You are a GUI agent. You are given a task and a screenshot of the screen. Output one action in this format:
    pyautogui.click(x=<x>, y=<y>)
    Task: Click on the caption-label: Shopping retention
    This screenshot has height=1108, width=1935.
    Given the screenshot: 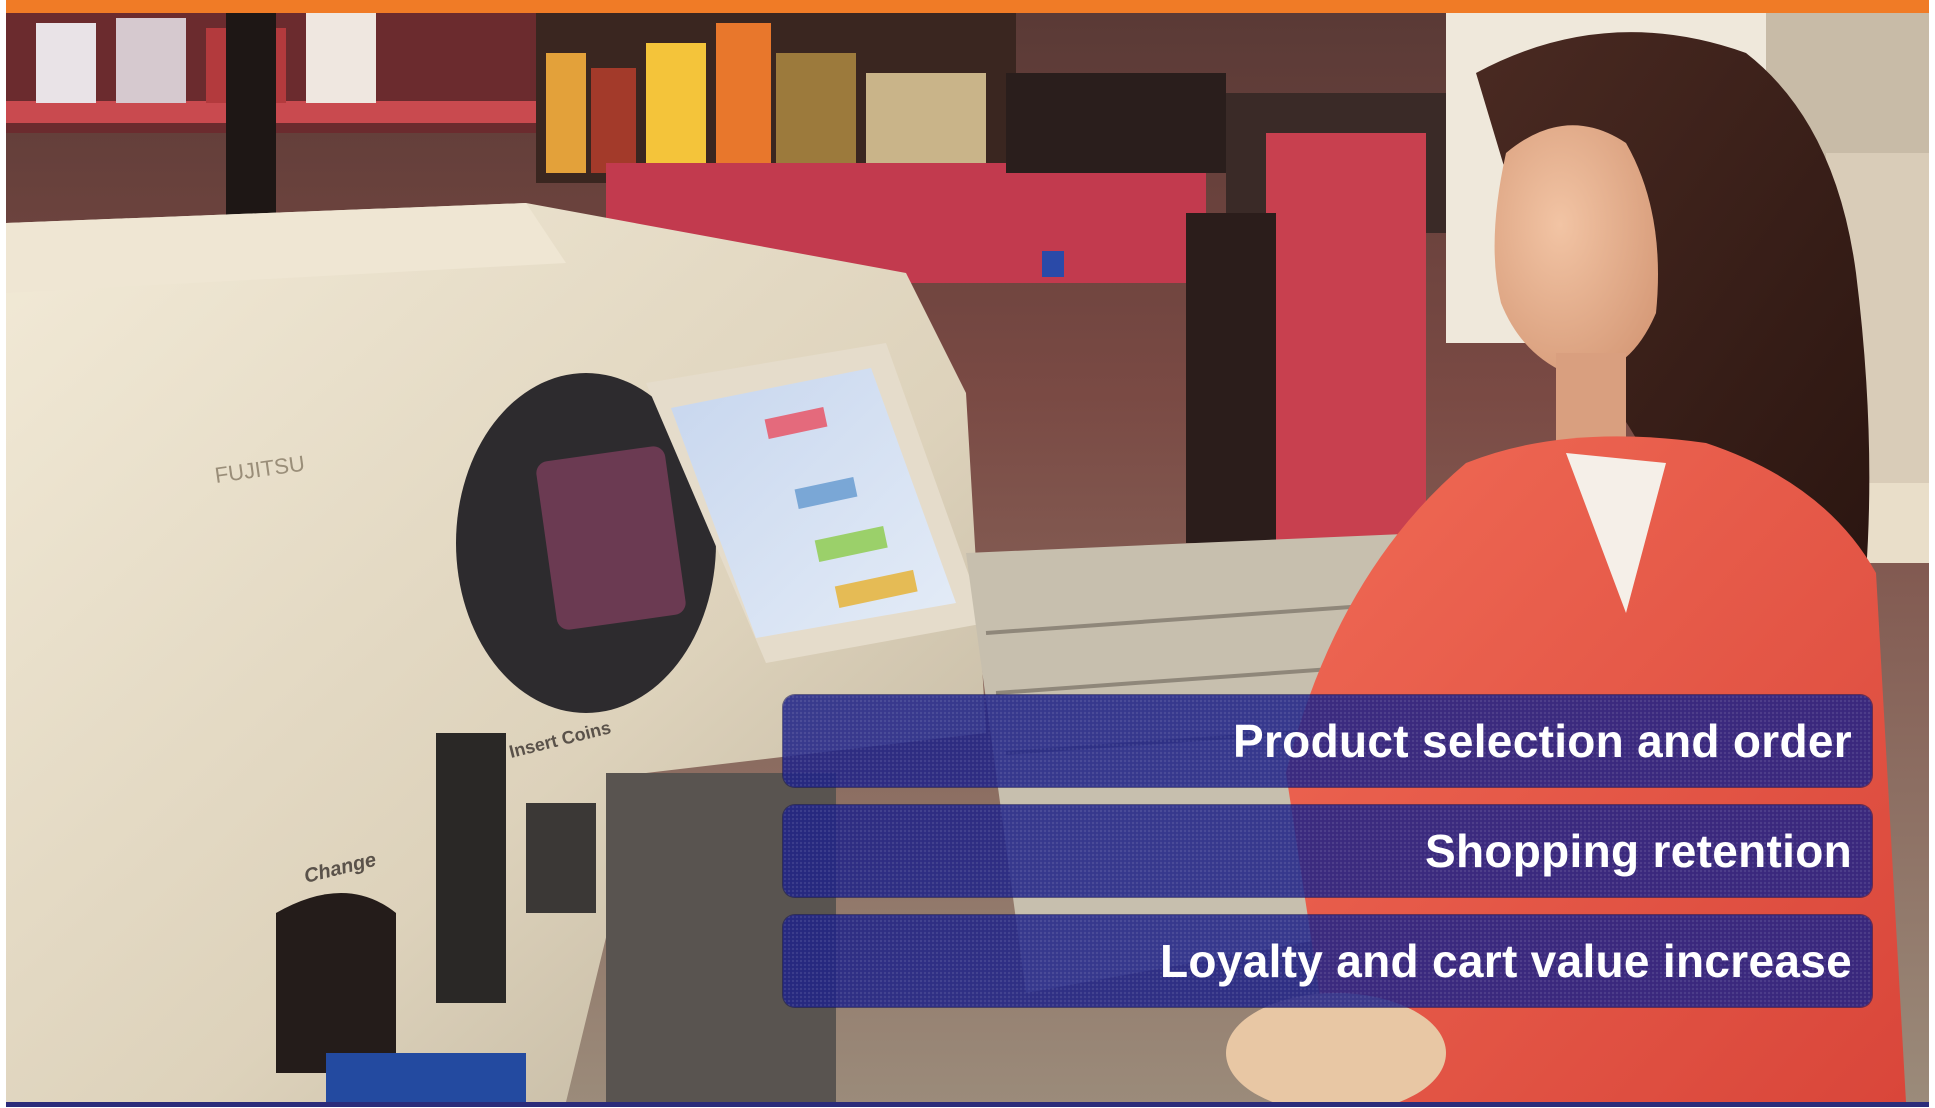 What is the action you would take?
    pyautogui.click(x=1638, y=851)
    